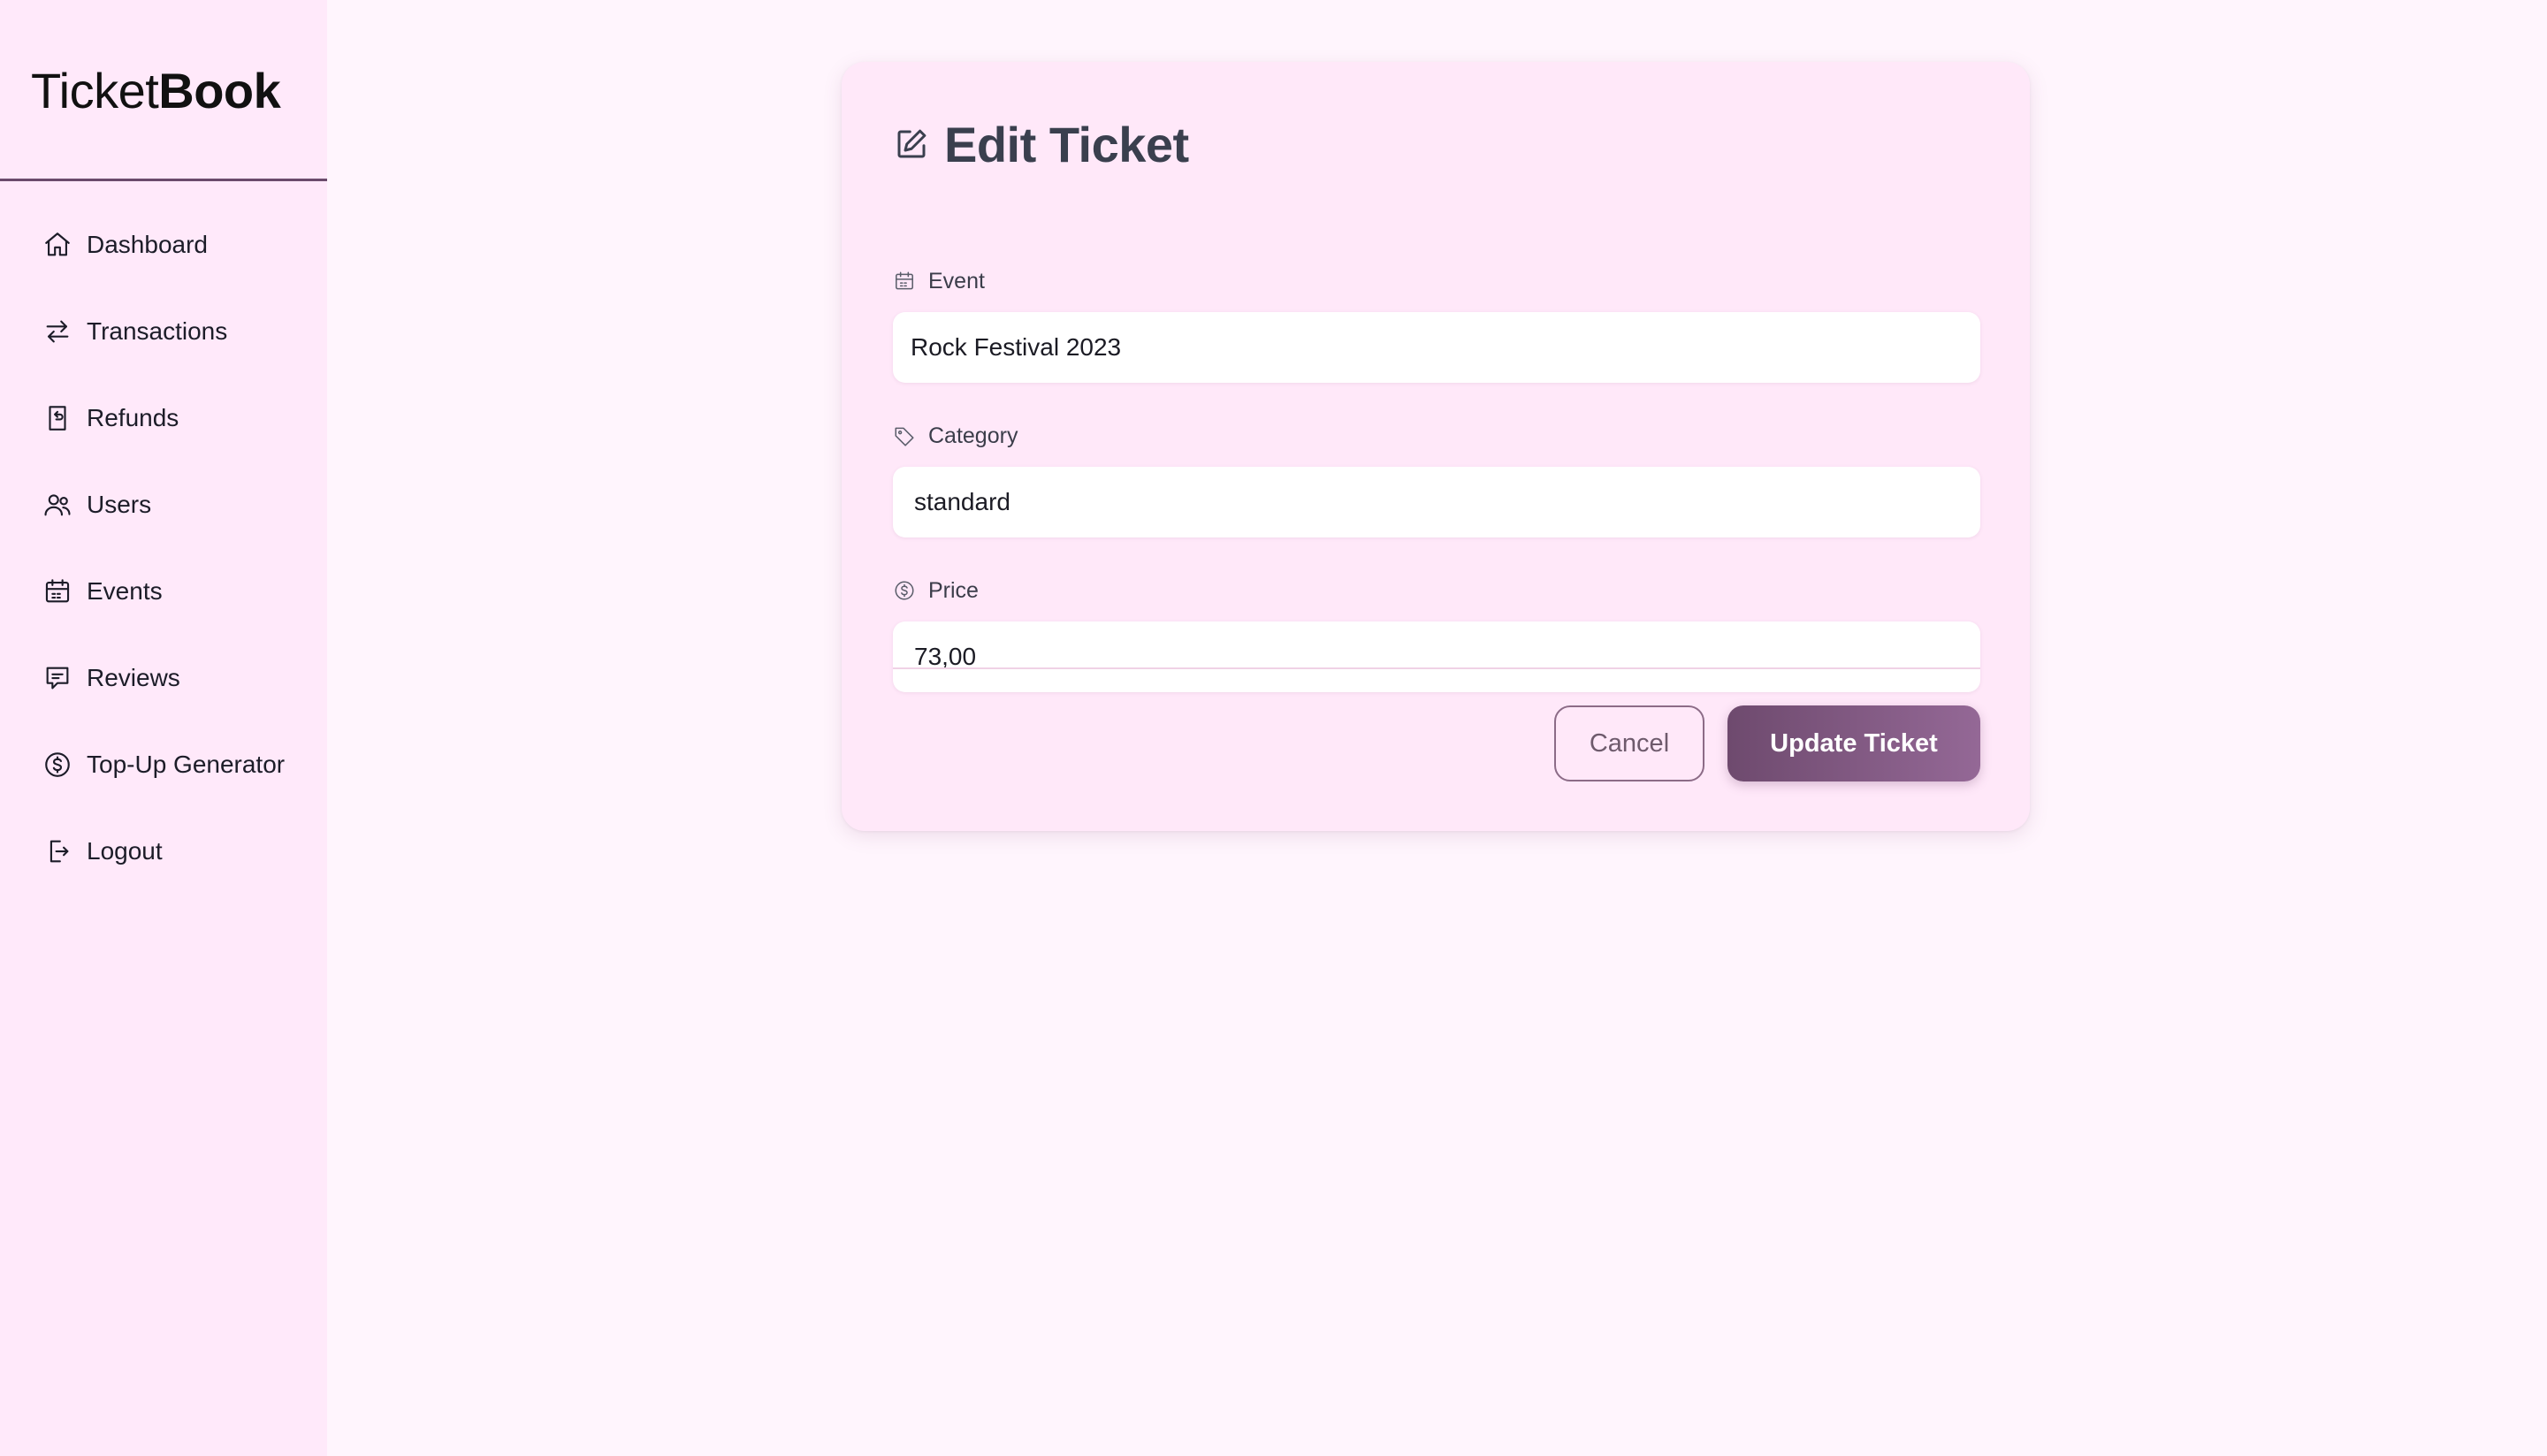  I want to click on price-label-text: Price, so click(954, 590).